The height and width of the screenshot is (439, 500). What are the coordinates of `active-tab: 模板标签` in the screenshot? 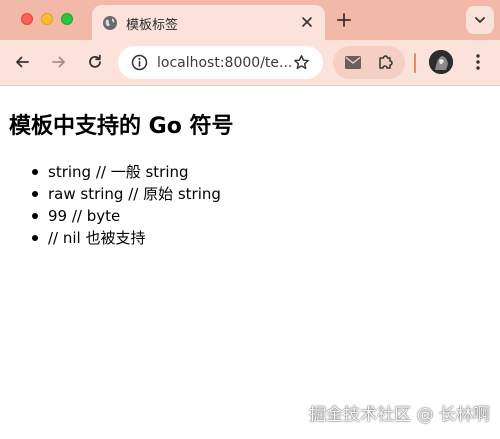 It's located at (208, 22).